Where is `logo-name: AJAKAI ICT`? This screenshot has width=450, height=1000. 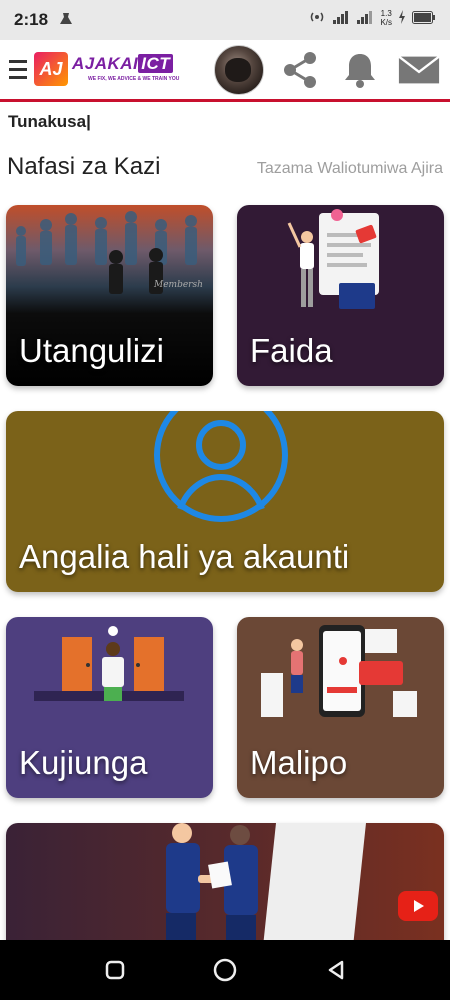 logo-name: AJAKAI ICT is located at coordinates (123, 64).